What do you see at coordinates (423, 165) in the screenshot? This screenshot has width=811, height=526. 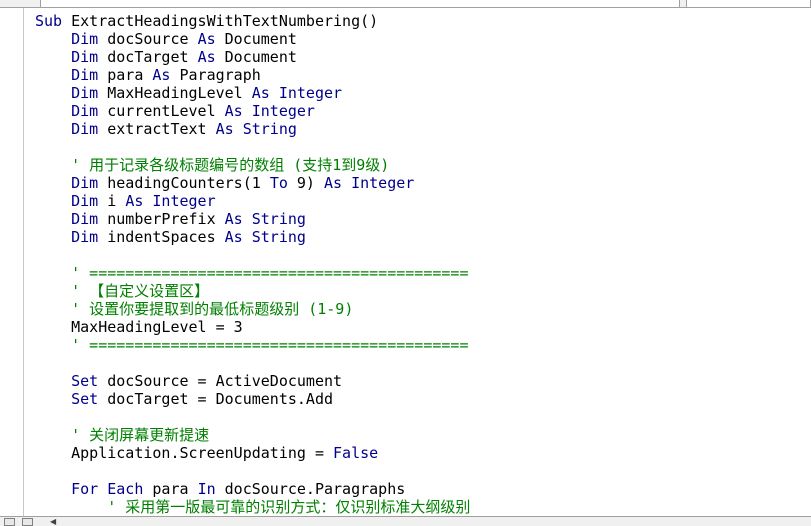 I see `code-line: ' 用于记录各级标题编号的数组 (支持1到9级)` at bounding box center [423, 165].